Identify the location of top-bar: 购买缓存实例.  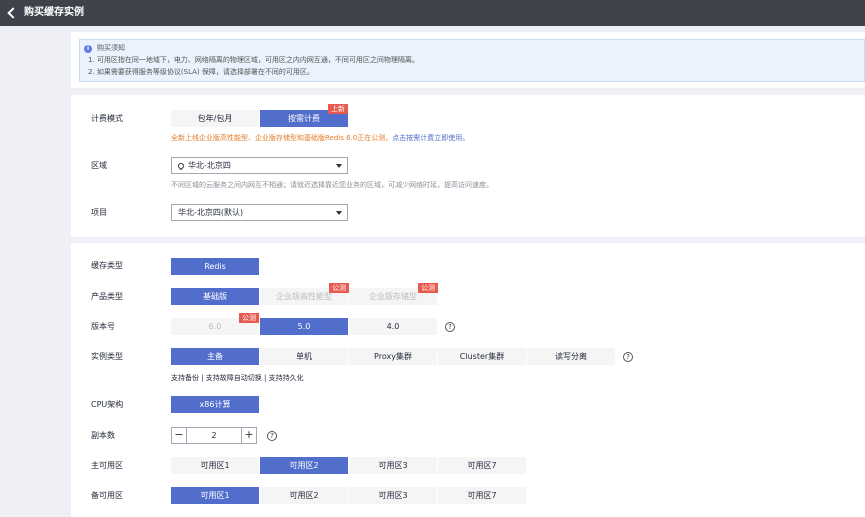
(432, 13).